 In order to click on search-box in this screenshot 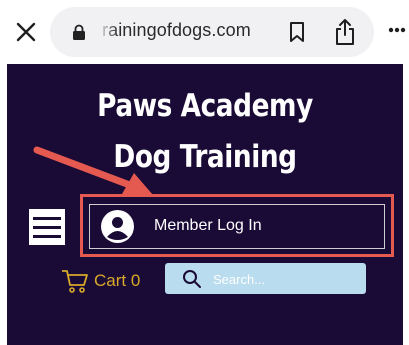, I will do `click(265, 278)`.